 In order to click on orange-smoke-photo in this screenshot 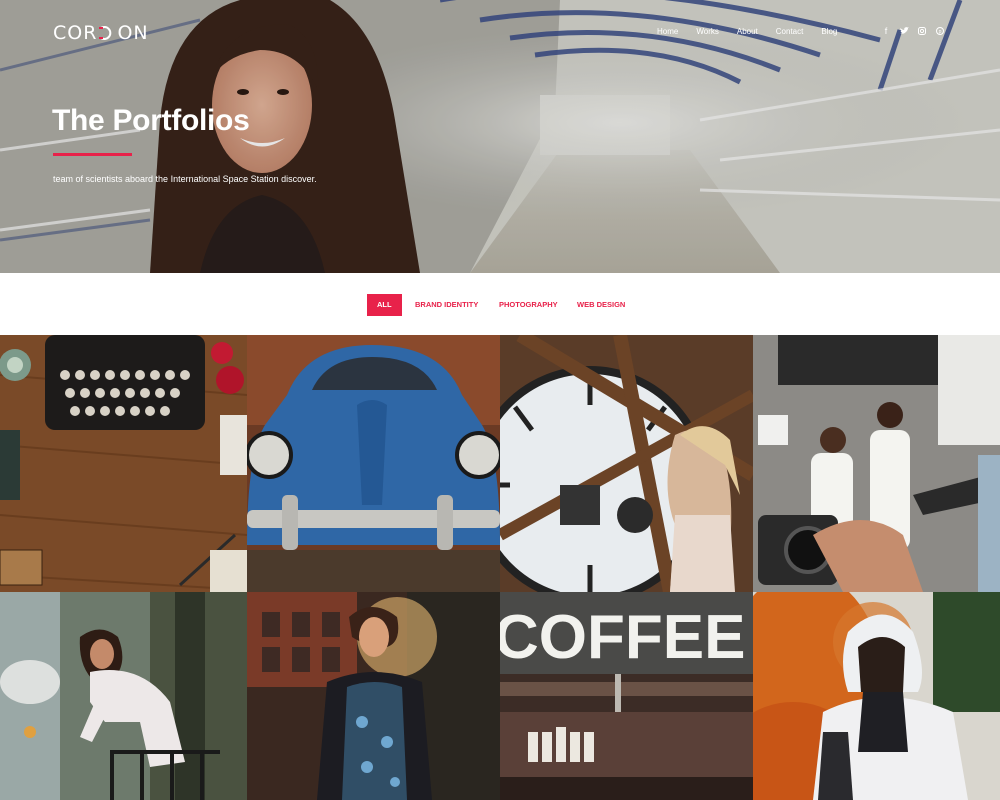, I will do `click(876, 696)`.